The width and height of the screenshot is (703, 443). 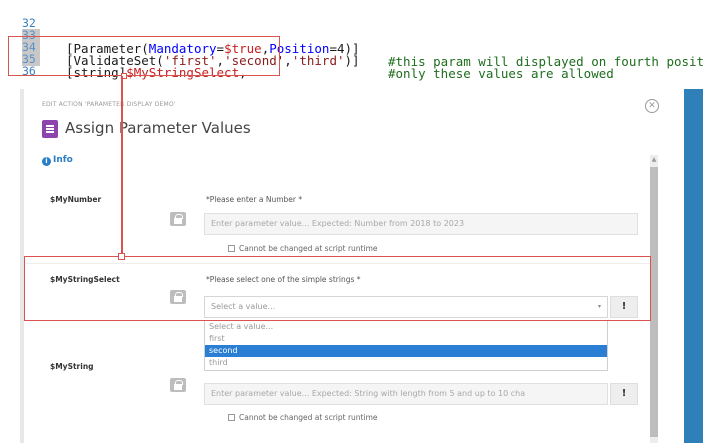 I want to click on dropdown-option: third, so click(x=406, y=363).